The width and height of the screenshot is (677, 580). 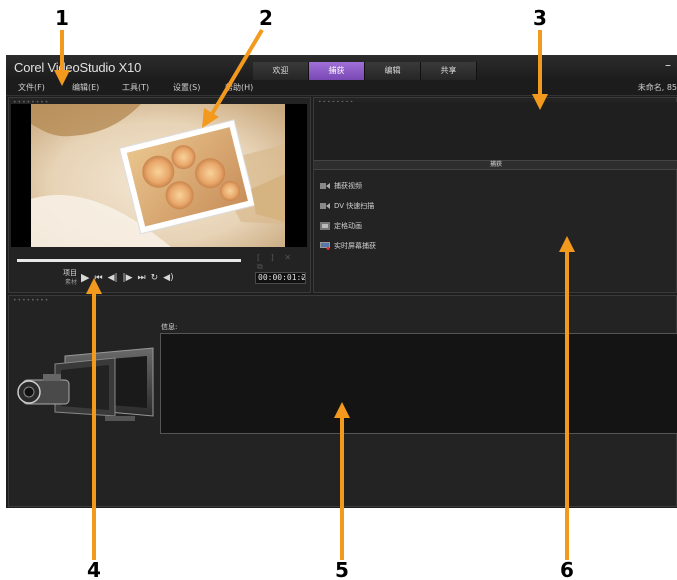 I want to click on preview-image, so click(x=158, y=175).